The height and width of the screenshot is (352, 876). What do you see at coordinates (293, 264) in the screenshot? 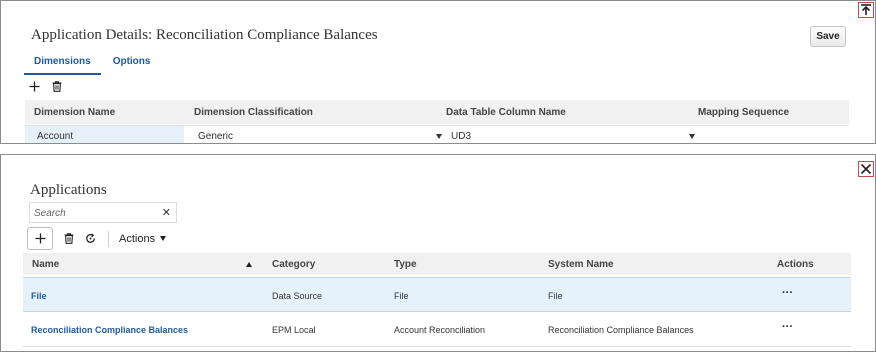
I see `column-header-category: Category` at bounding box center [293, 264].